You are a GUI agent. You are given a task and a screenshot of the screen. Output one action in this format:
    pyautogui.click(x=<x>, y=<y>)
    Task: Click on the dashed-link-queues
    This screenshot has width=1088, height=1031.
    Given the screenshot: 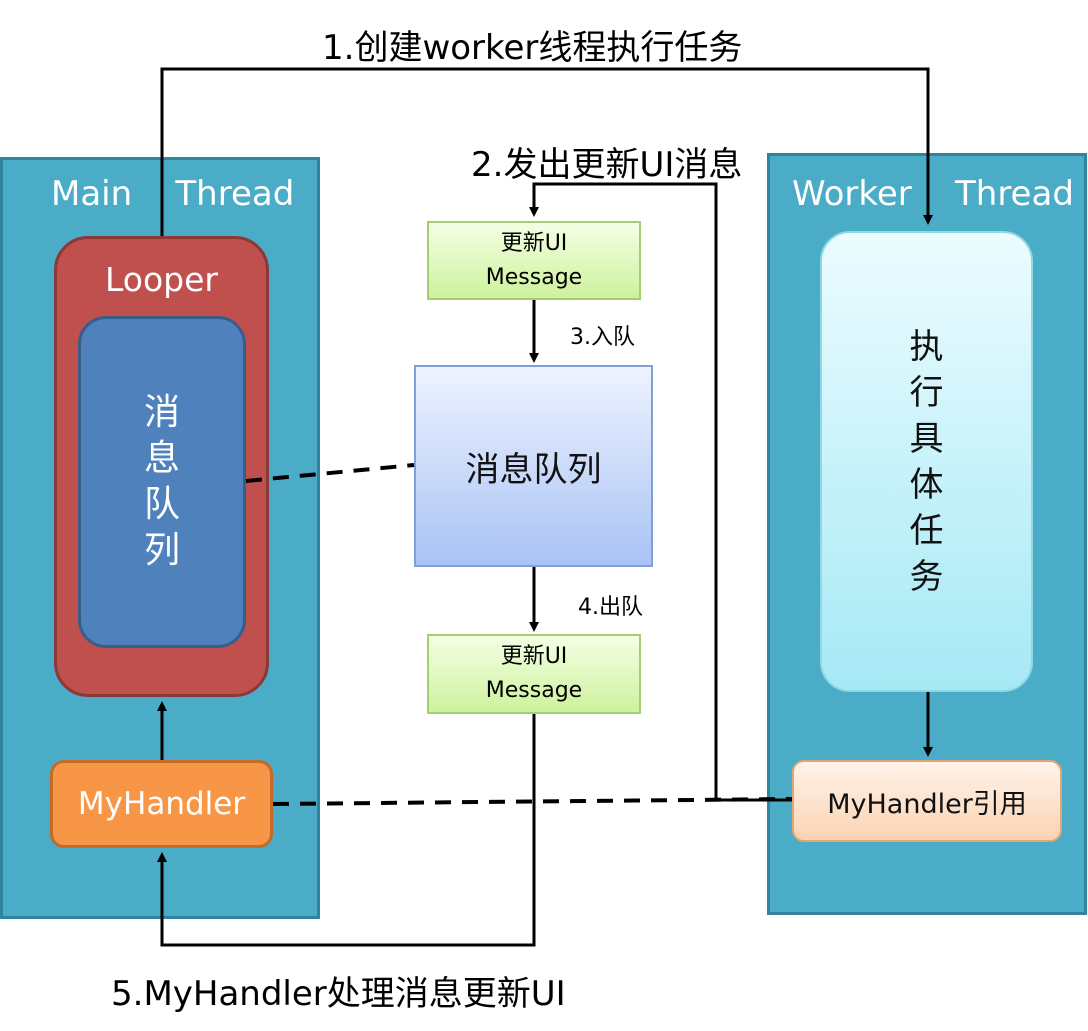 What is the action you would take?
    pyautogui.click(x=330, y=473)
    